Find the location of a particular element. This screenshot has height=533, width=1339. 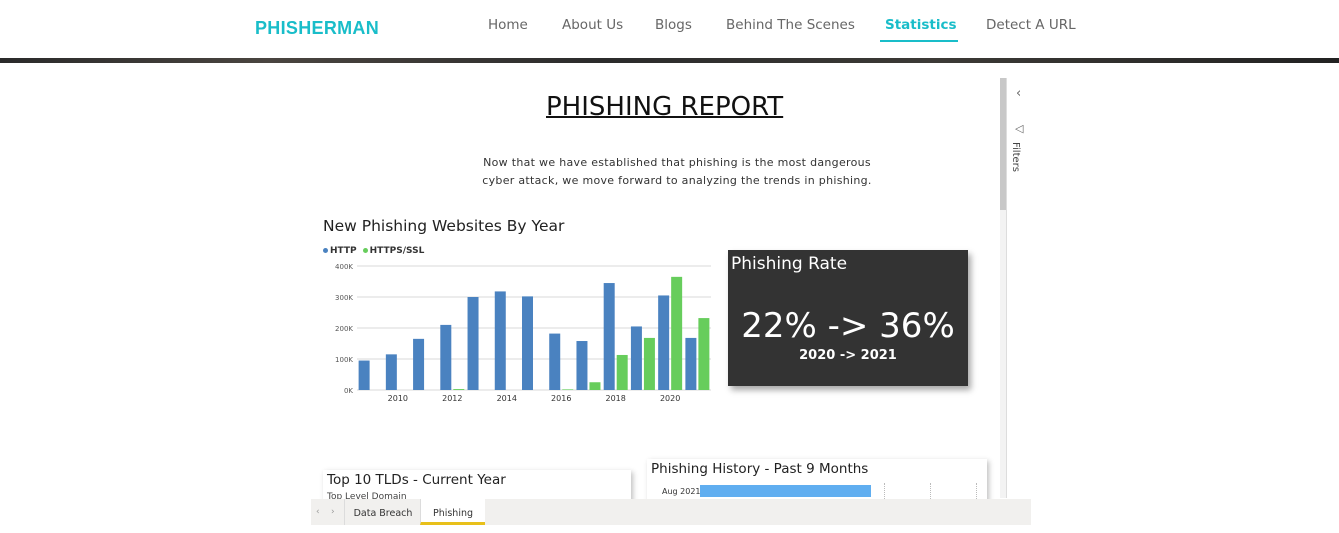

bar-http-2021 is located at coordinates (691, 363).